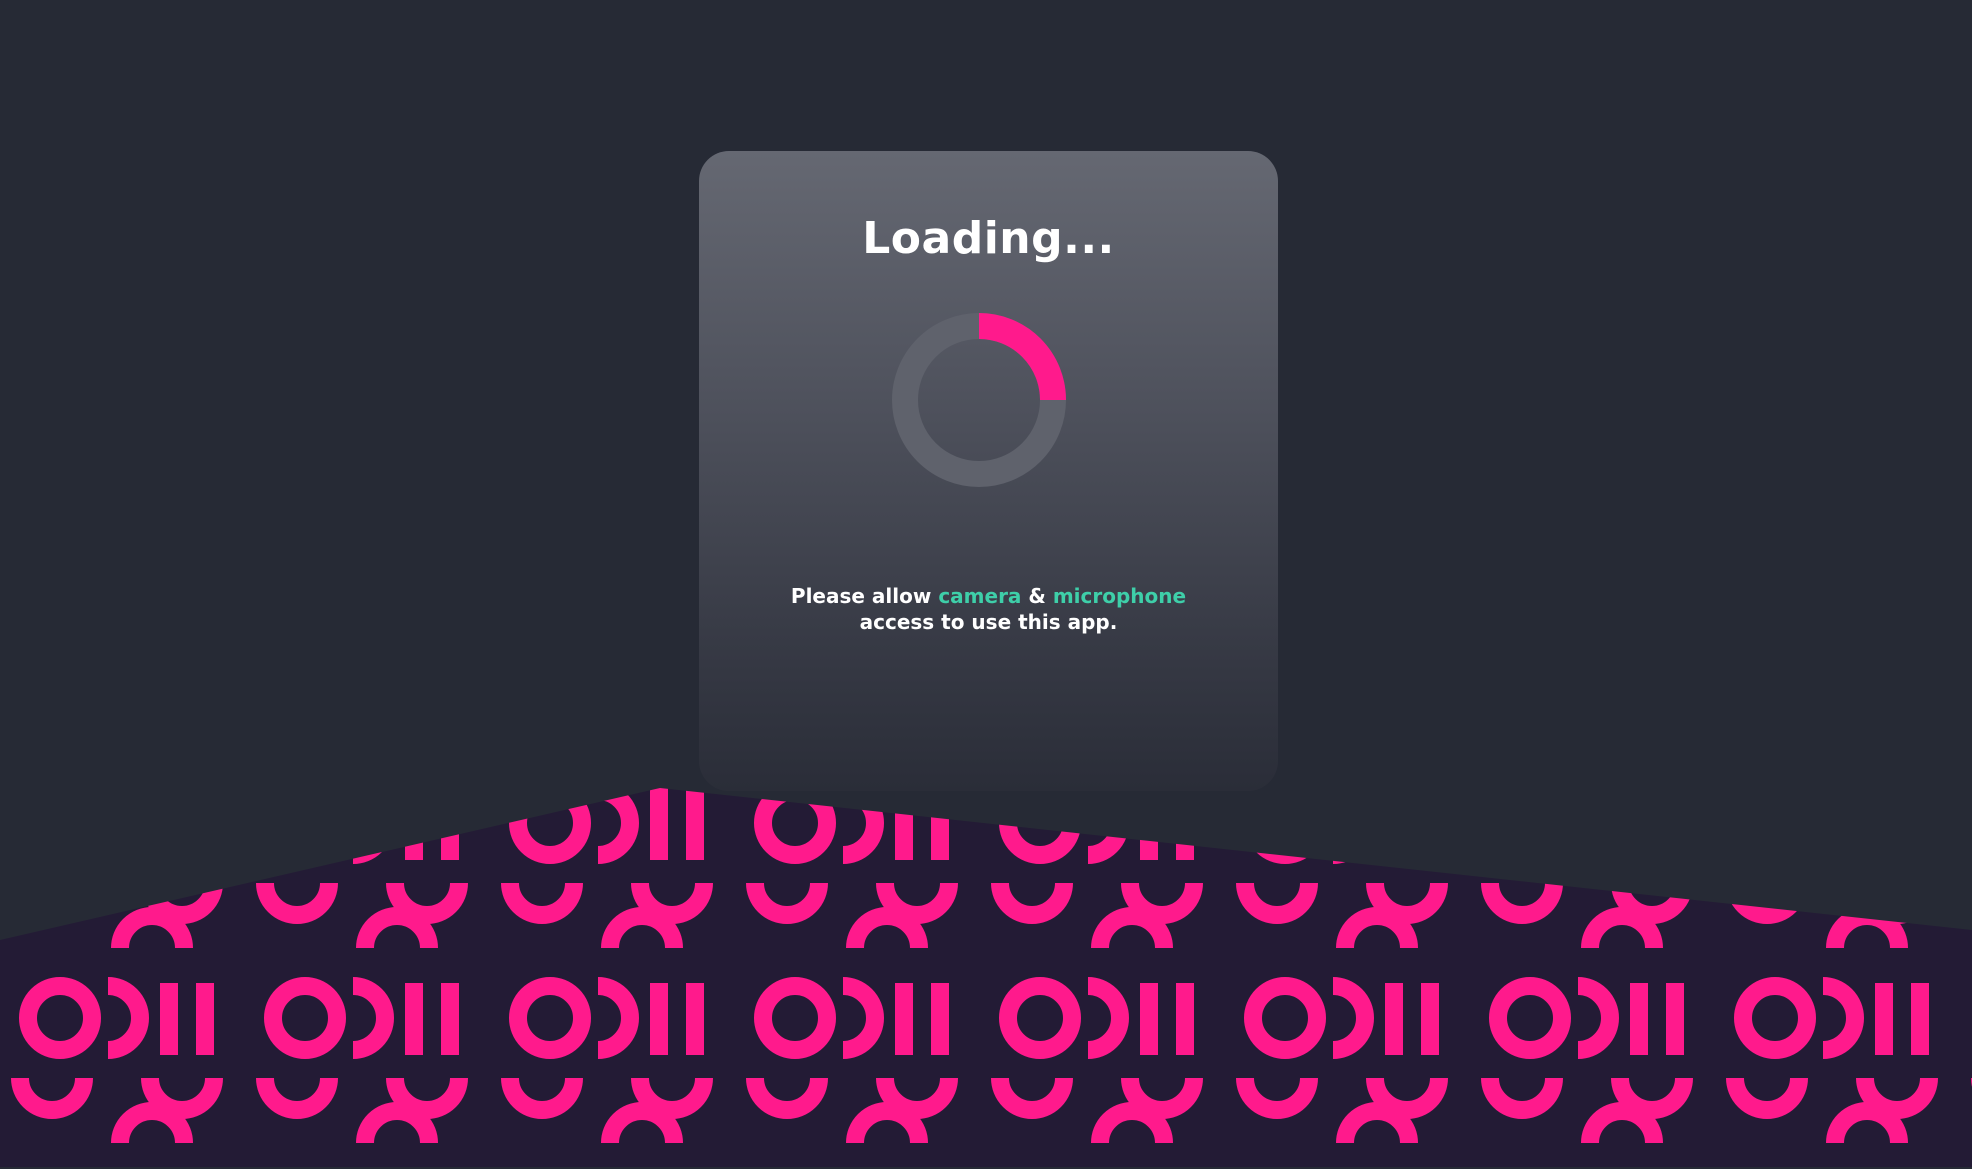 The width and height of the screenshot is (1972, 1169). What do you see at coordinates (988, 622) in the screenshot?
I see `permission-line-2: access to use this app.` at bounding box center [988, 622].